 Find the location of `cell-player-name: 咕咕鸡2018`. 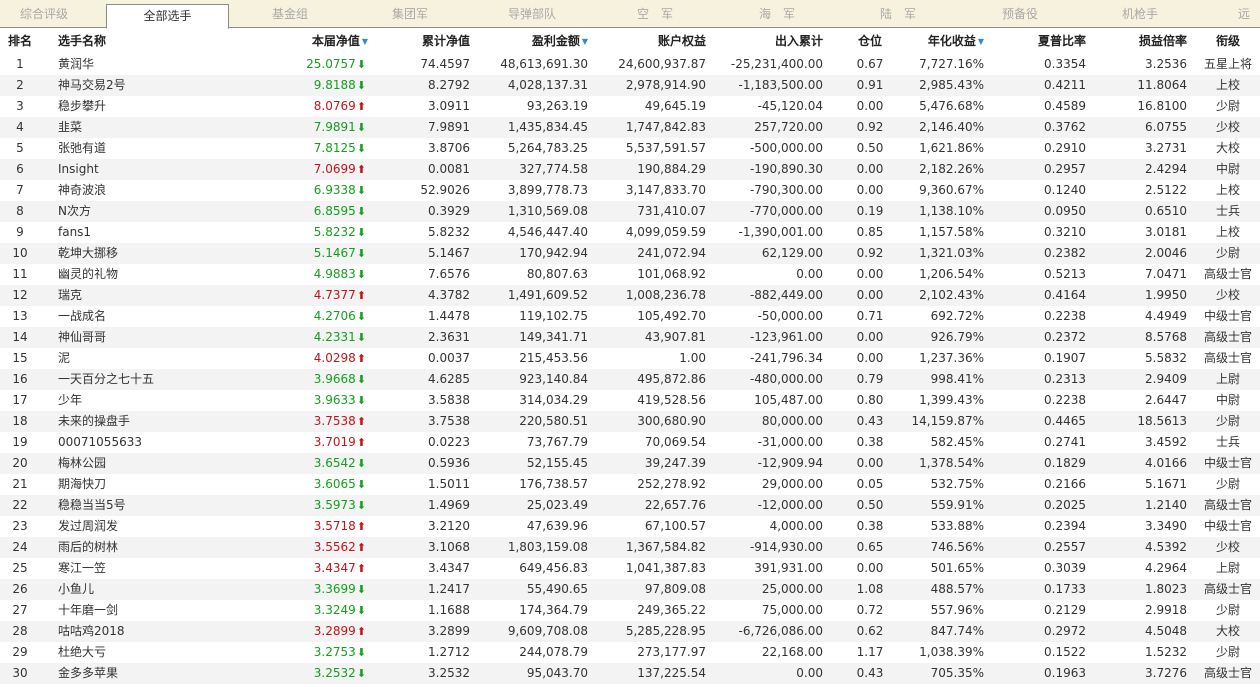

cell-player-name: 咕咕鸡2018 is located at coordinates (153, 631).